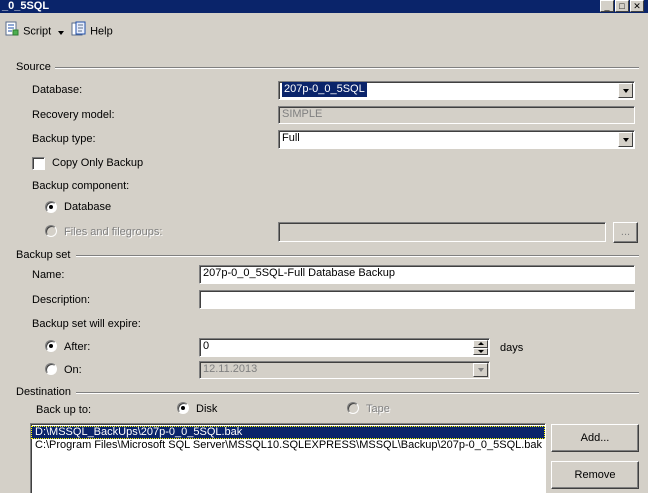  Describe the element at coordinates (512, 348) in the screenshot. I see `days-label: days` at that location.